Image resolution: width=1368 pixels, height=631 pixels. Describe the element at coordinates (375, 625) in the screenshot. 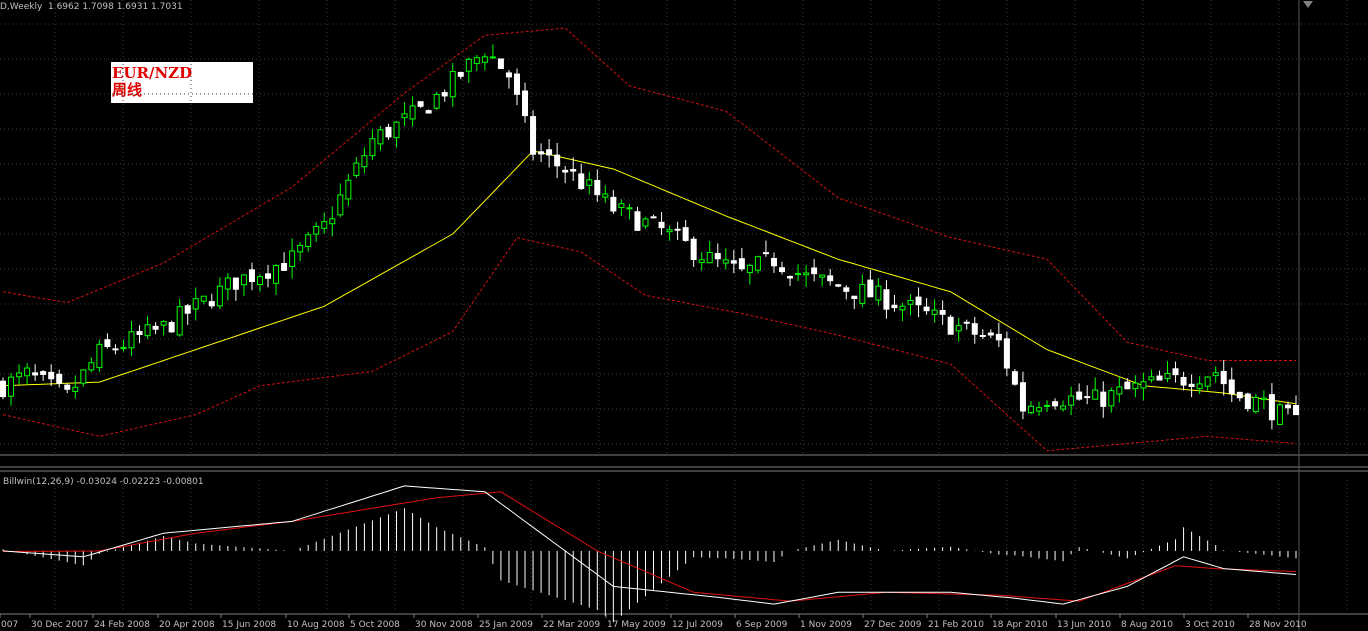

I see `x-tick-label: 5 Oct 2008` at that location.